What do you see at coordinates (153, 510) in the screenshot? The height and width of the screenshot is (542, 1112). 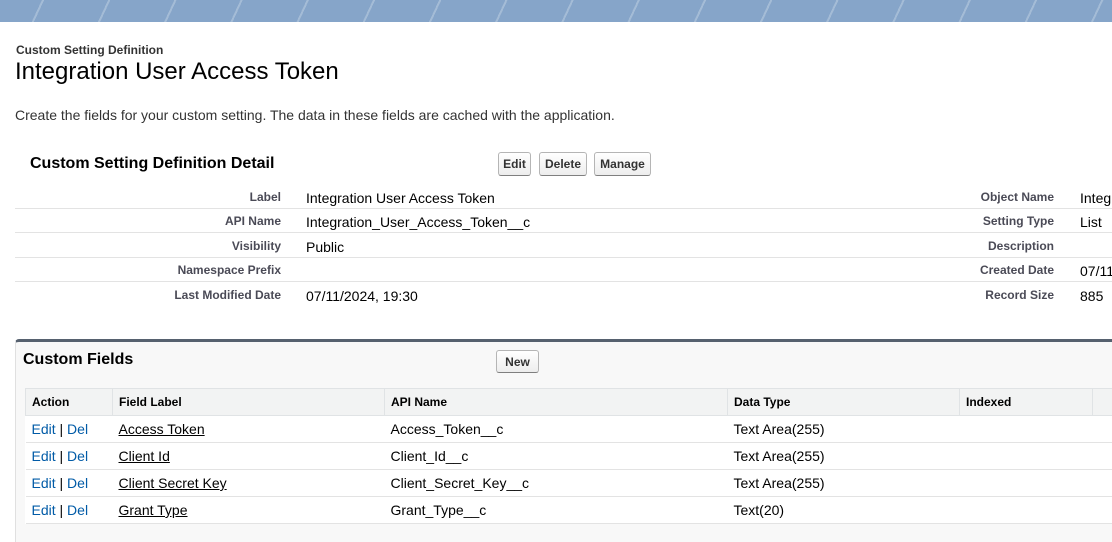 I see `field-label-link: Grant Type` at bounding box center [153, 510].